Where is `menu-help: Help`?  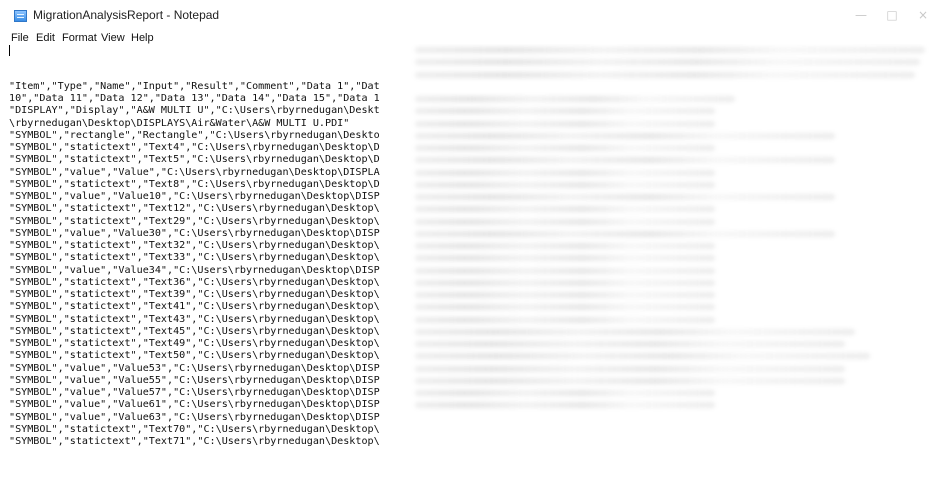
menu-help: Help is located at coordinates (142, 38).